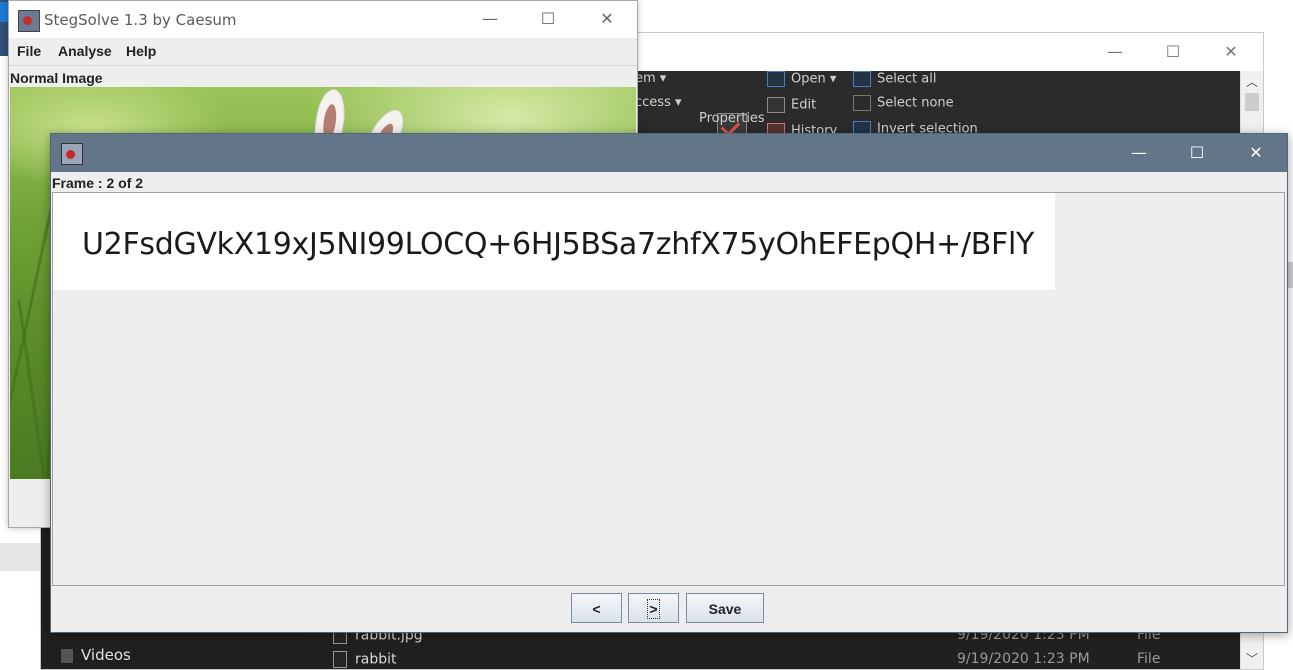  I want to click on prev-frame-button: <, so click(596, 608).